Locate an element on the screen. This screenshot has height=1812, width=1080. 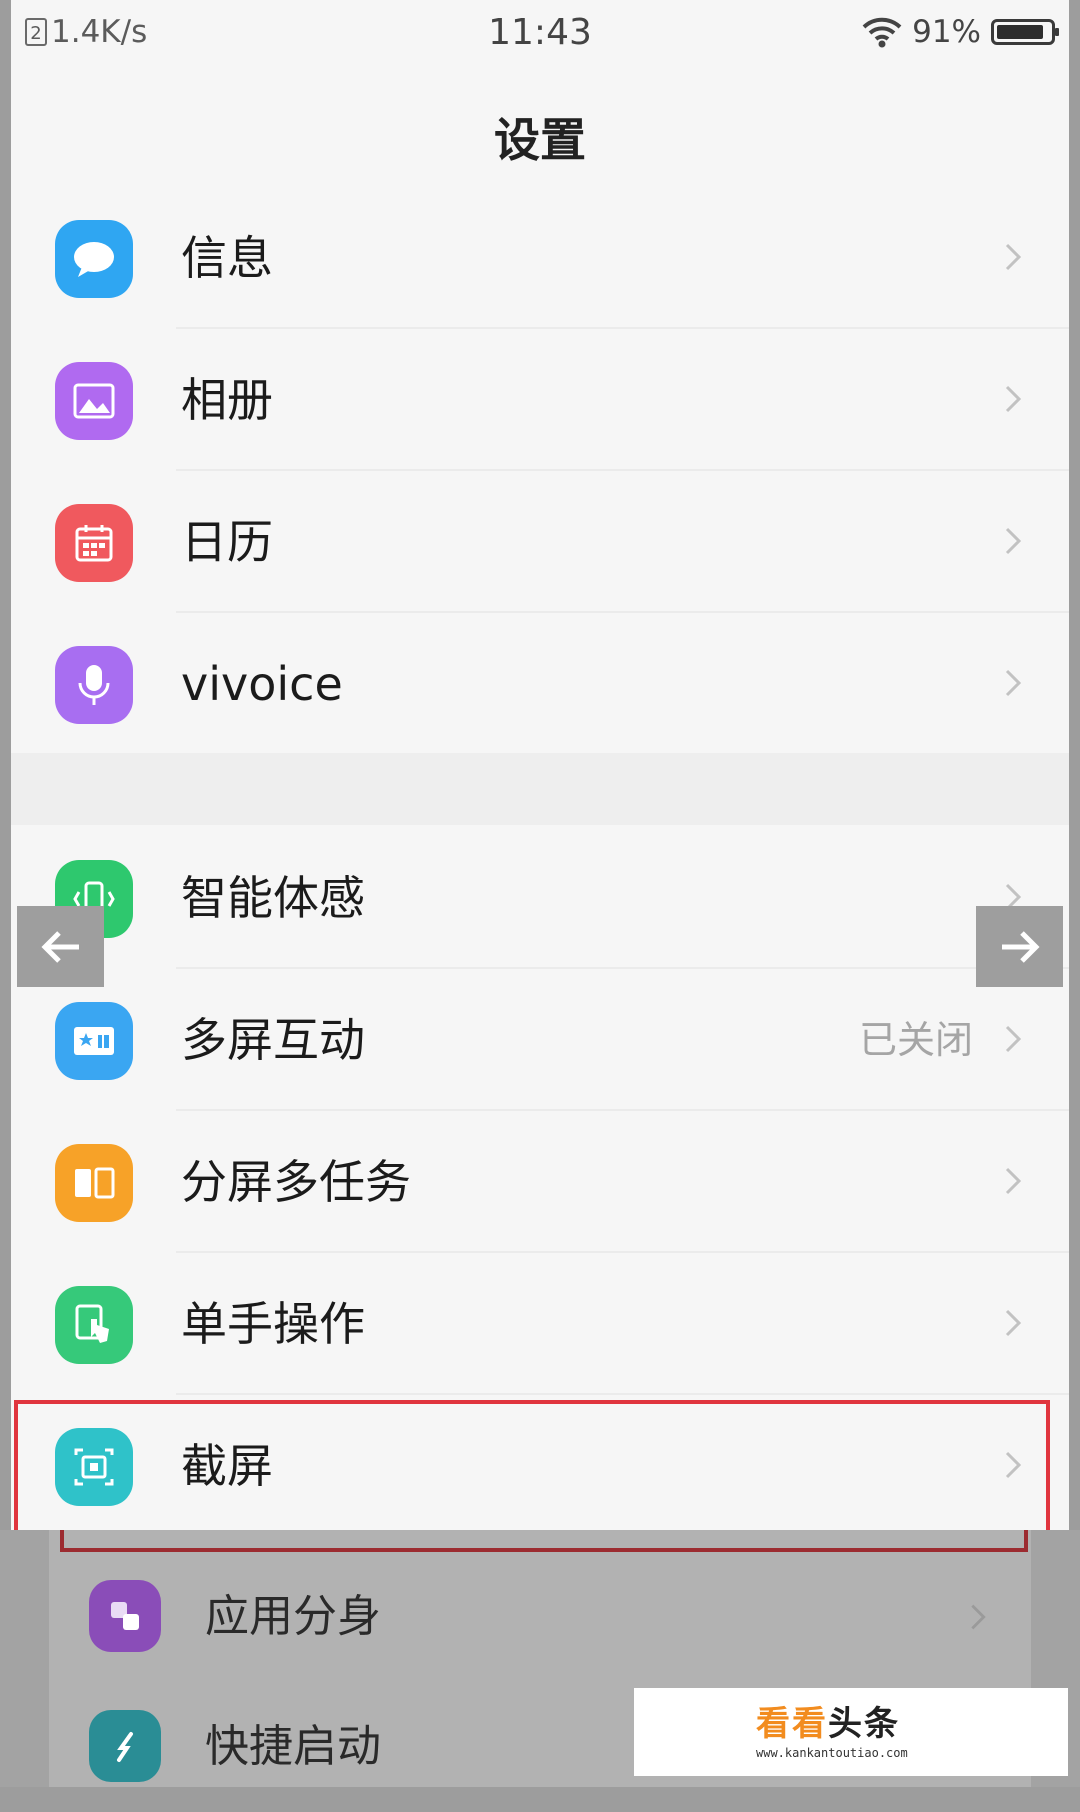
watermark-logo: 看看头条 is located at coordinates (828, 1720).